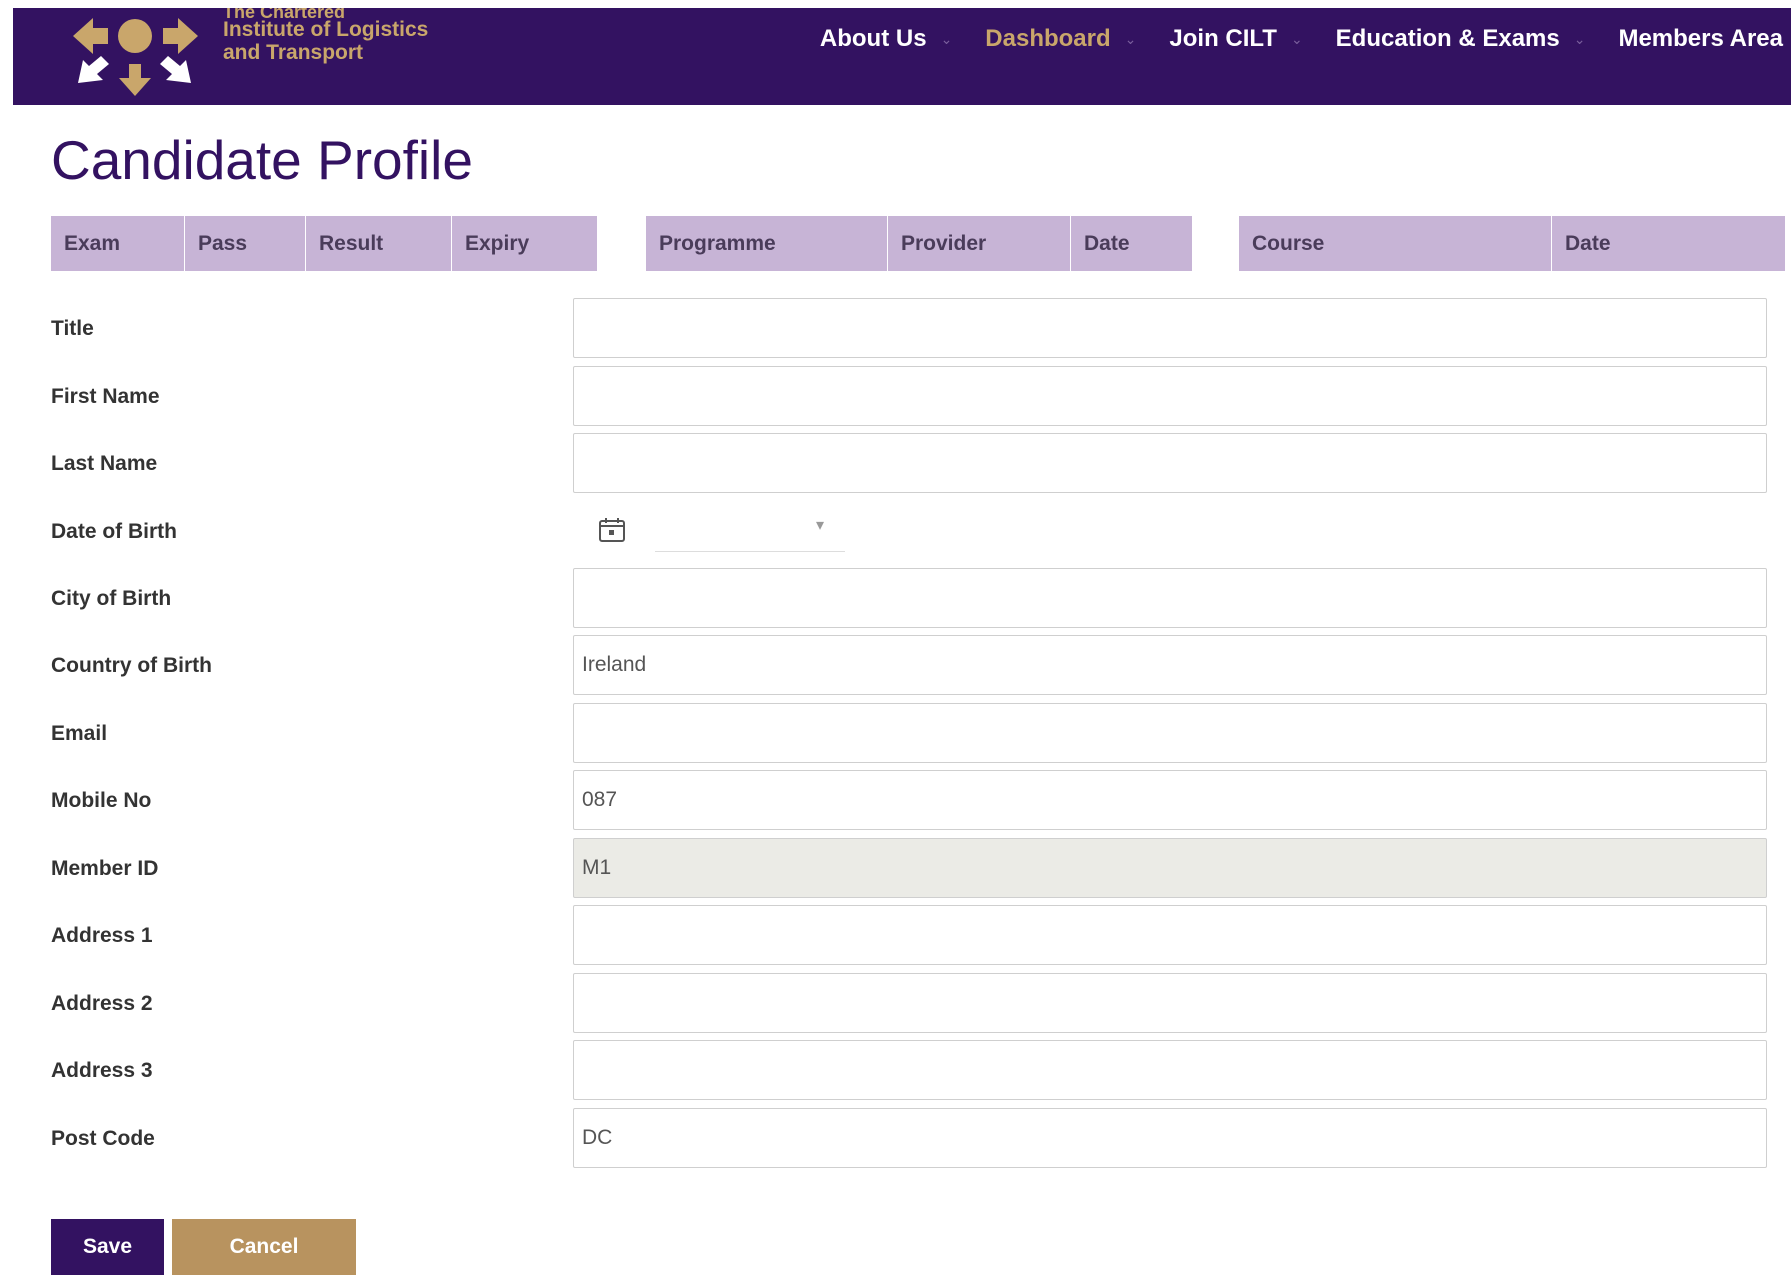 The image size is (1791, 1275). Describe the element at coordinates (293, 52) in the screenshot. I see `brand-line-2: and Transport` at that location.